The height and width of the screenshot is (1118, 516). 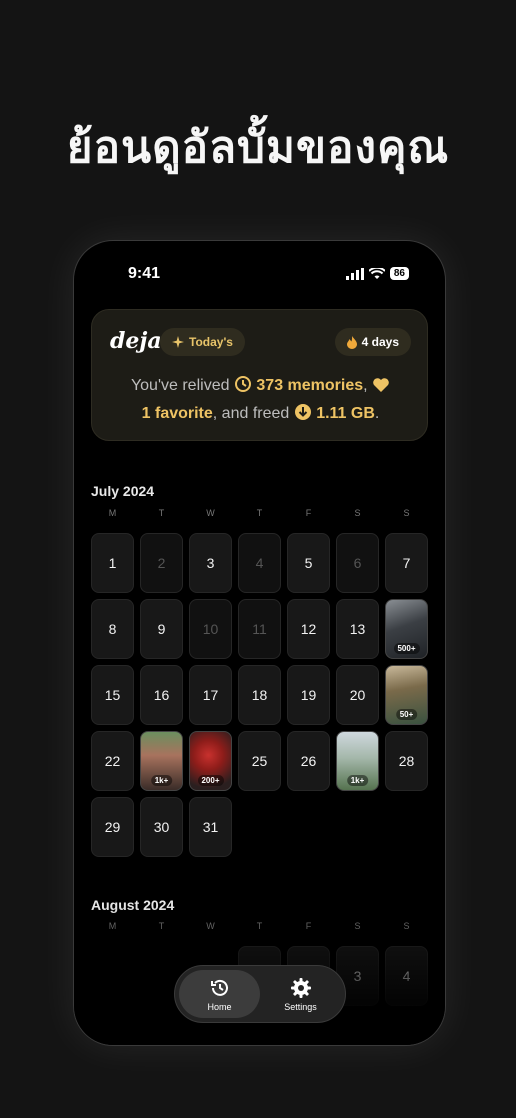 I want to click on wifi-icon, so click(x=376, y=273).